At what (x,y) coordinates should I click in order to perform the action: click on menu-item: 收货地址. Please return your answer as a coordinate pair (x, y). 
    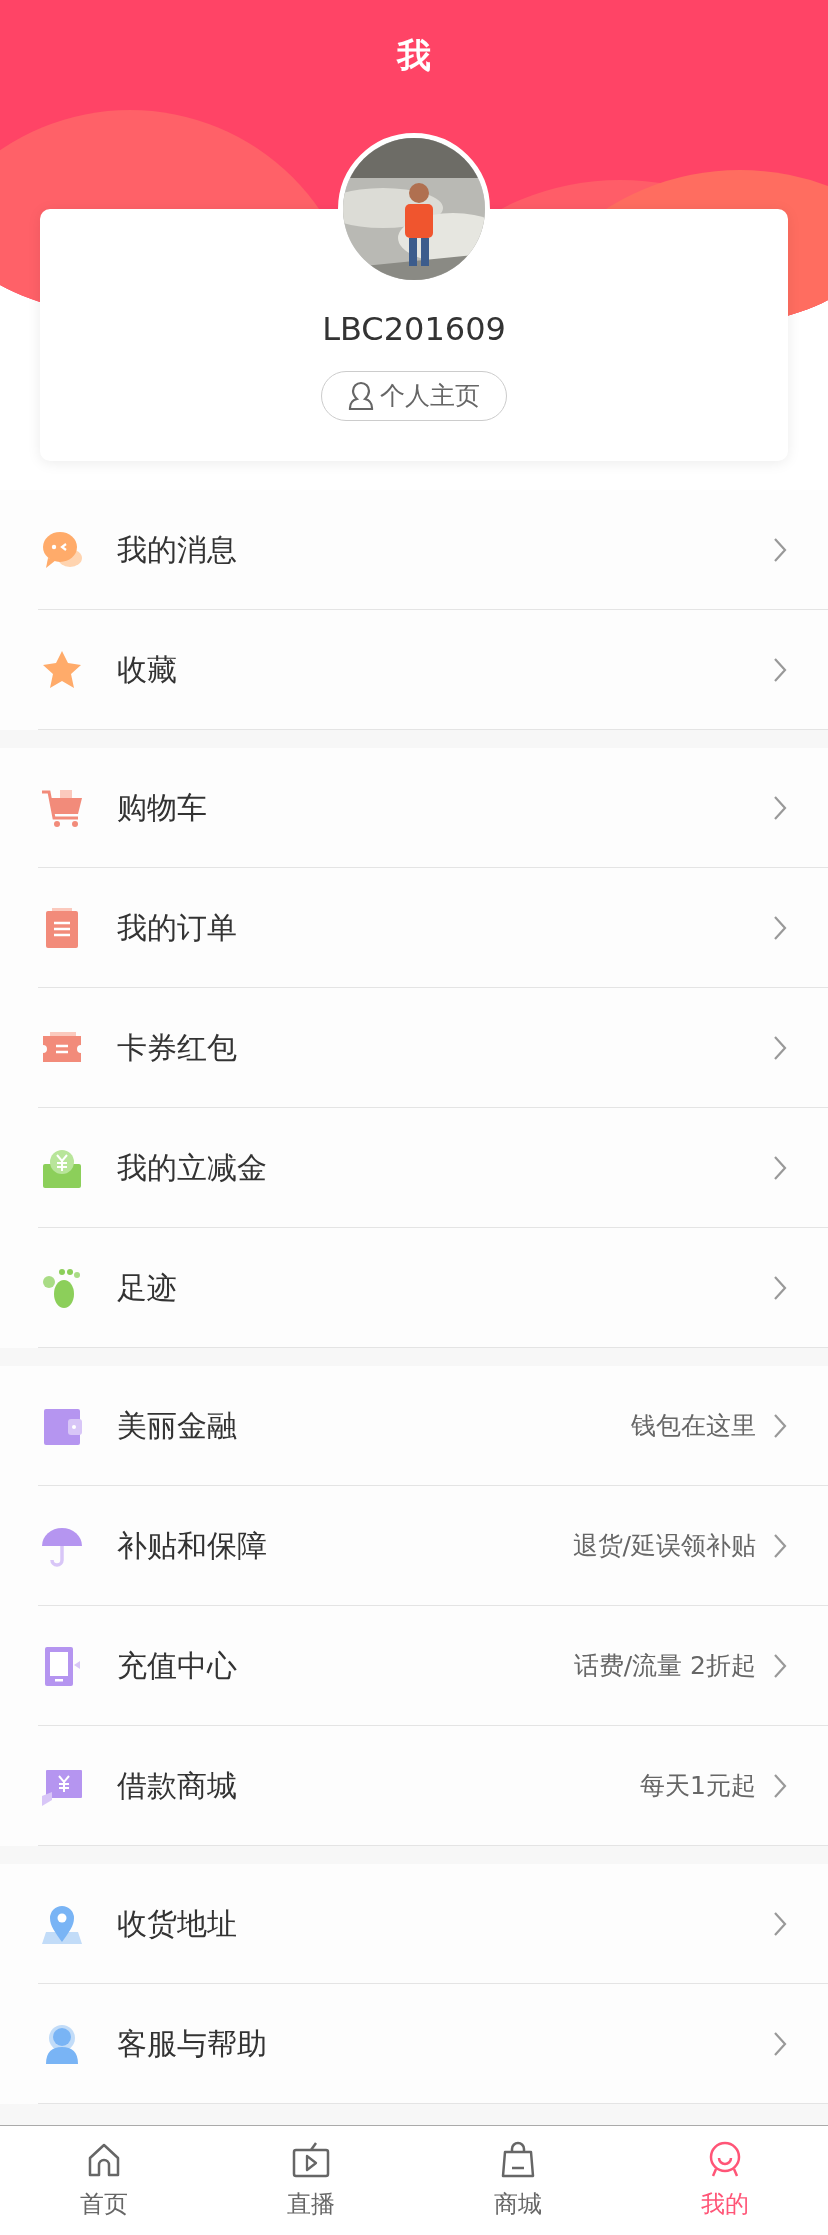
    Looking at the image, I should click on (433, 1924).